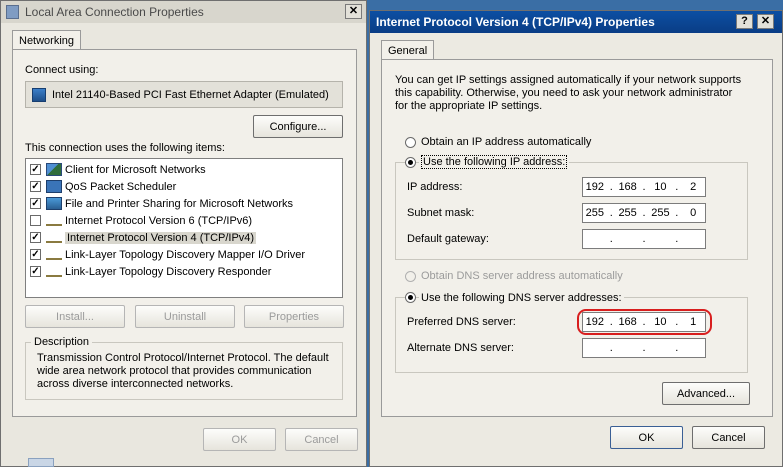  I want to click on ip-octet: 192, so click(595, 322).